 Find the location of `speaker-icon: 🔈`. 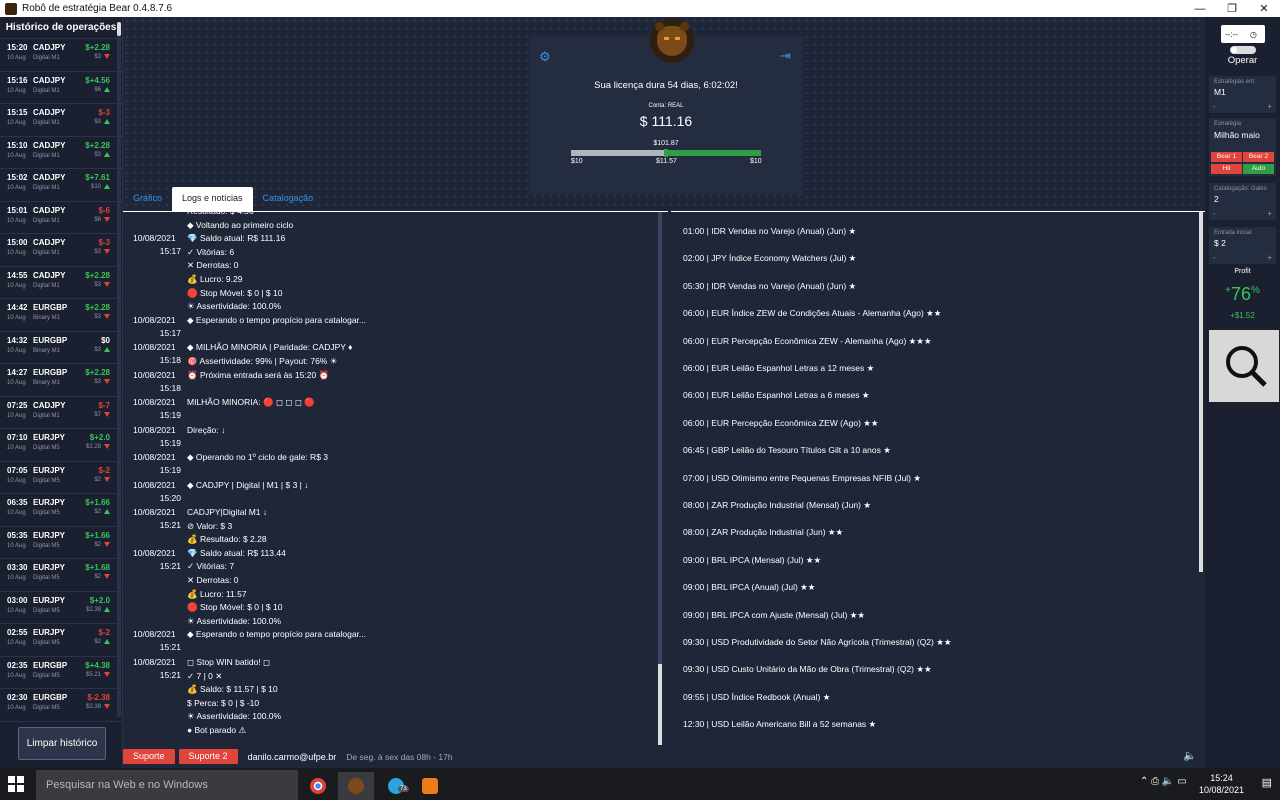

speaker-icon: 🔈 is located at coordinates (1190, 755).